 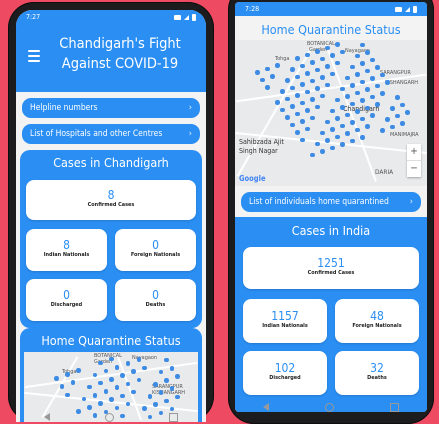 I want to click on recents-icon, so click(x=394, y=407).